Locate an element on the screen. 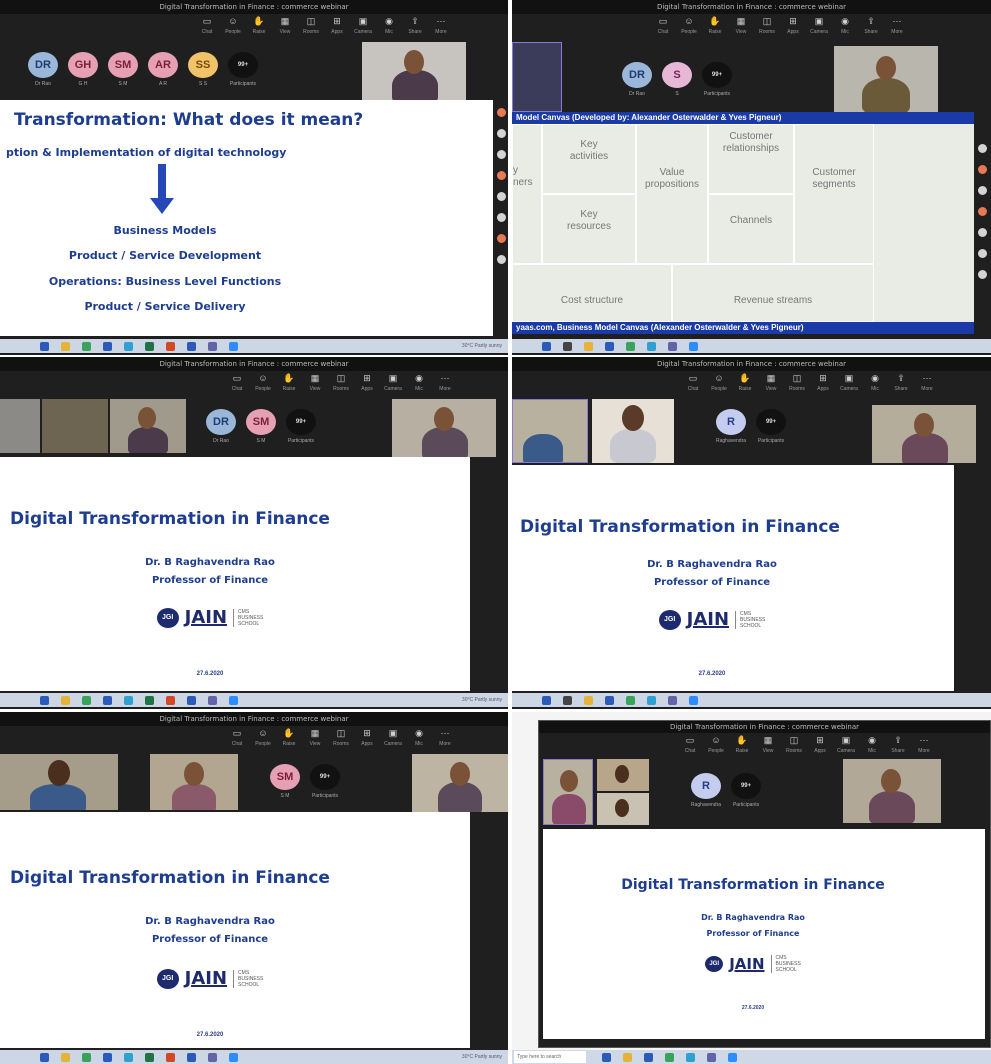 Image resolution: width=991 pixels, height=1064 pixels. avatar: AR A R is located at coordinates (163, 69).